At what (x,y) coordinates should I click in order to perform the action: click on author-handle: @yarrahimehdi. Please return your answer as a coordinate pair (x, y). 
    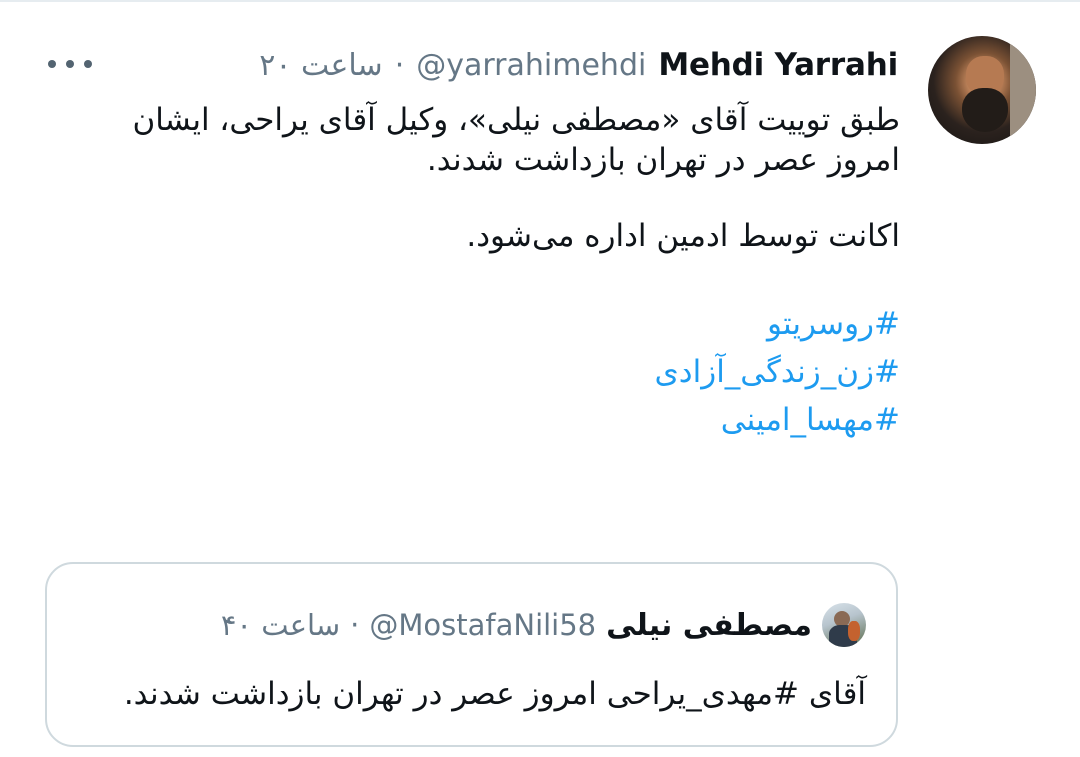
    Looking at the image, I should click on (531, 65).